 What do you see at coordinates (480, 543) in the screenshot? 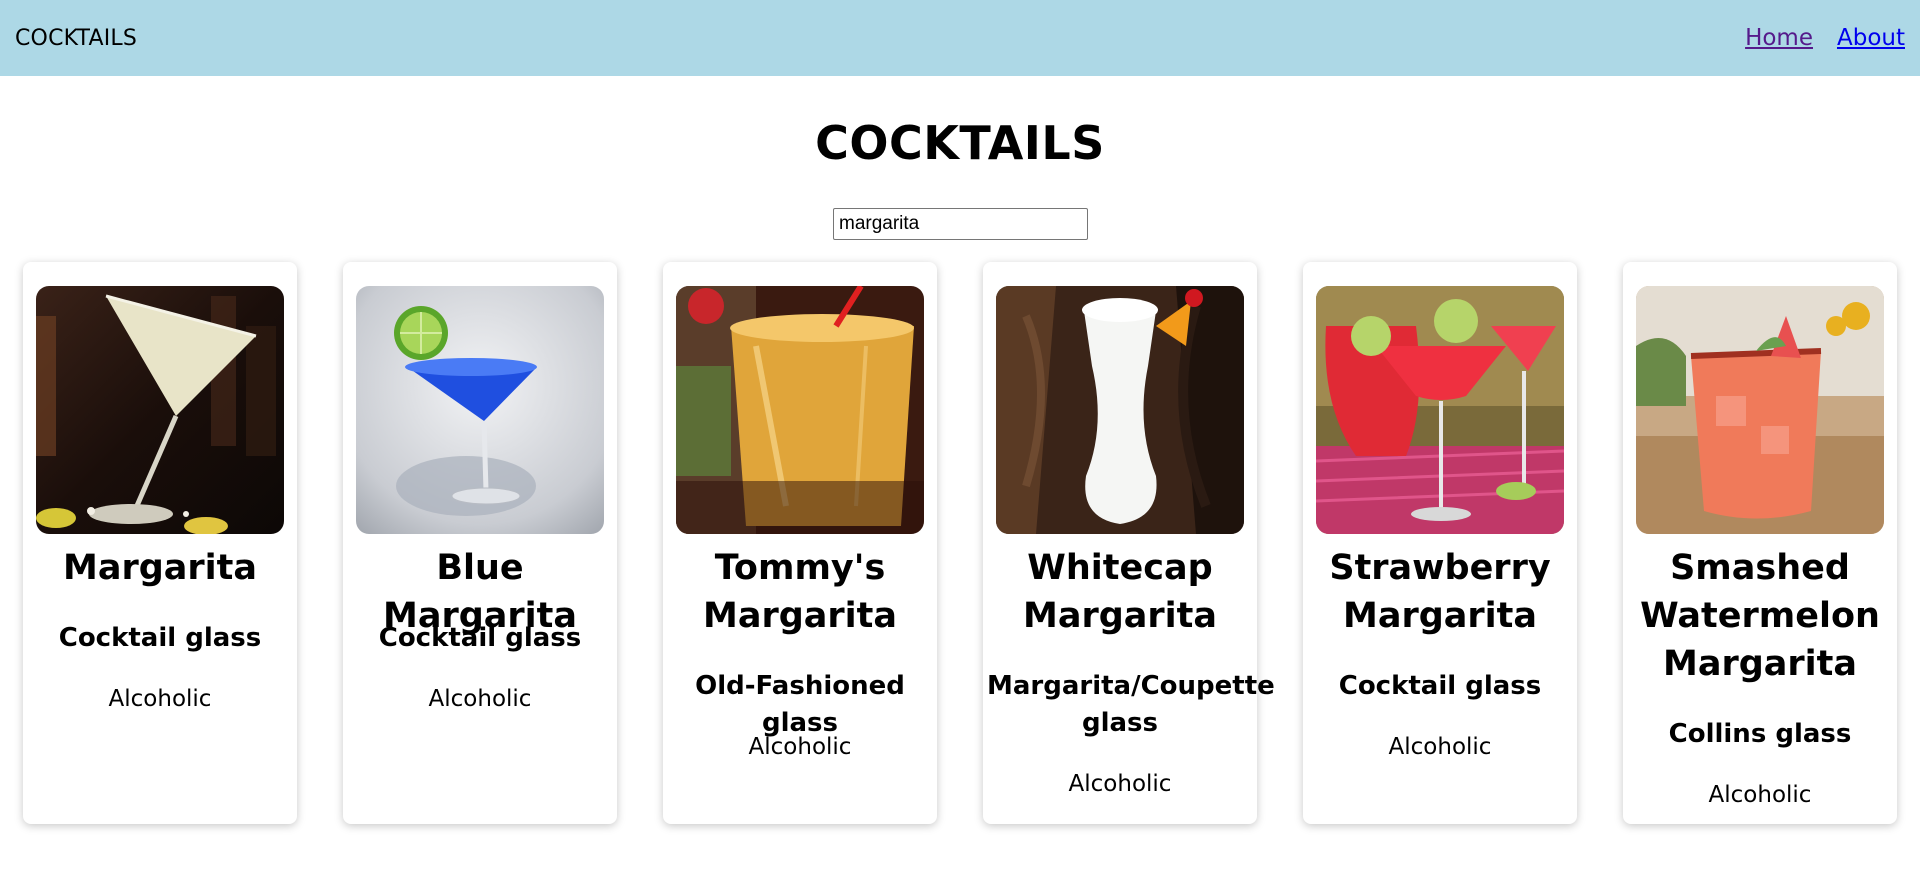
I see `cocktail-card: Blue Margarita Cocktail glass Alcoholic` at bounding box center [480, 543].